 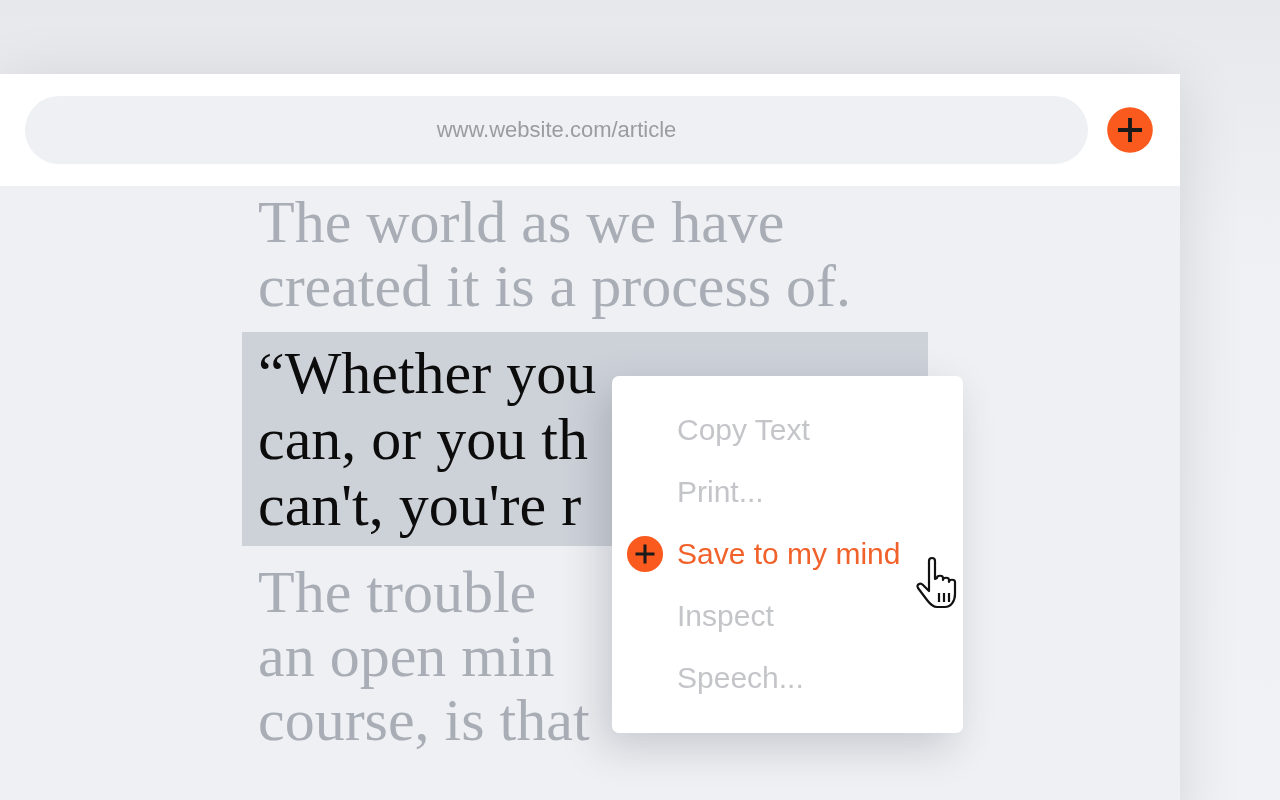 What do you see at coordinates (406, 656) in the screenshot?
I see `article-text-line: an open min` at bounding box center [406, 656].